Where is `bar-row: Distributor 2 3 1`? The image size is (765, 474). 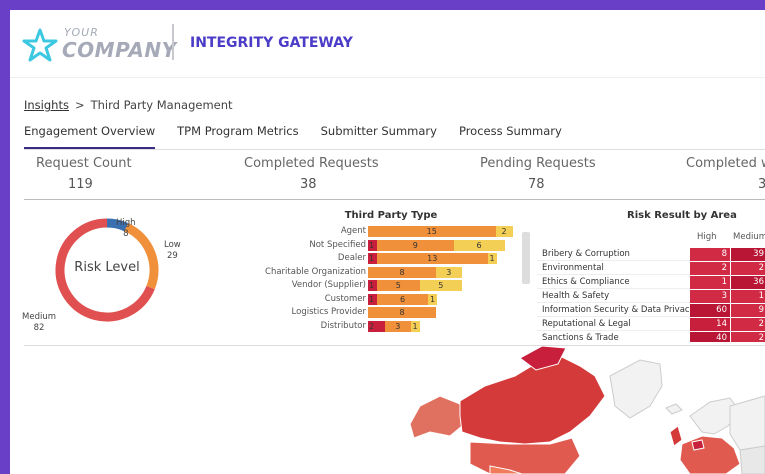 bar-row: Distributor 2 3 1 is located at coordinates (395, 327).